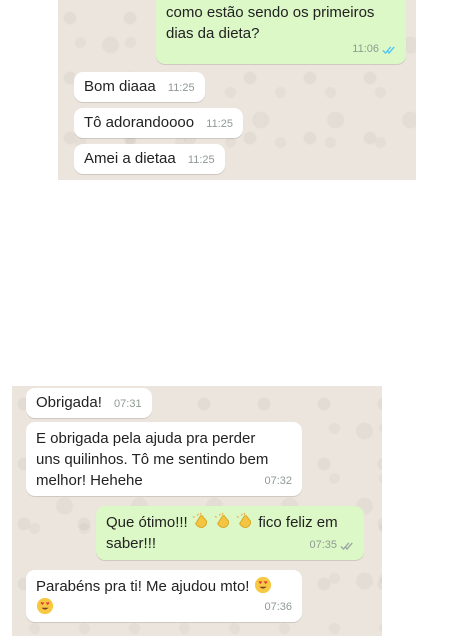 This screenshot has width=451, height=641. I want to click on message-text: Tô adorandoooo, so click(139, 122).